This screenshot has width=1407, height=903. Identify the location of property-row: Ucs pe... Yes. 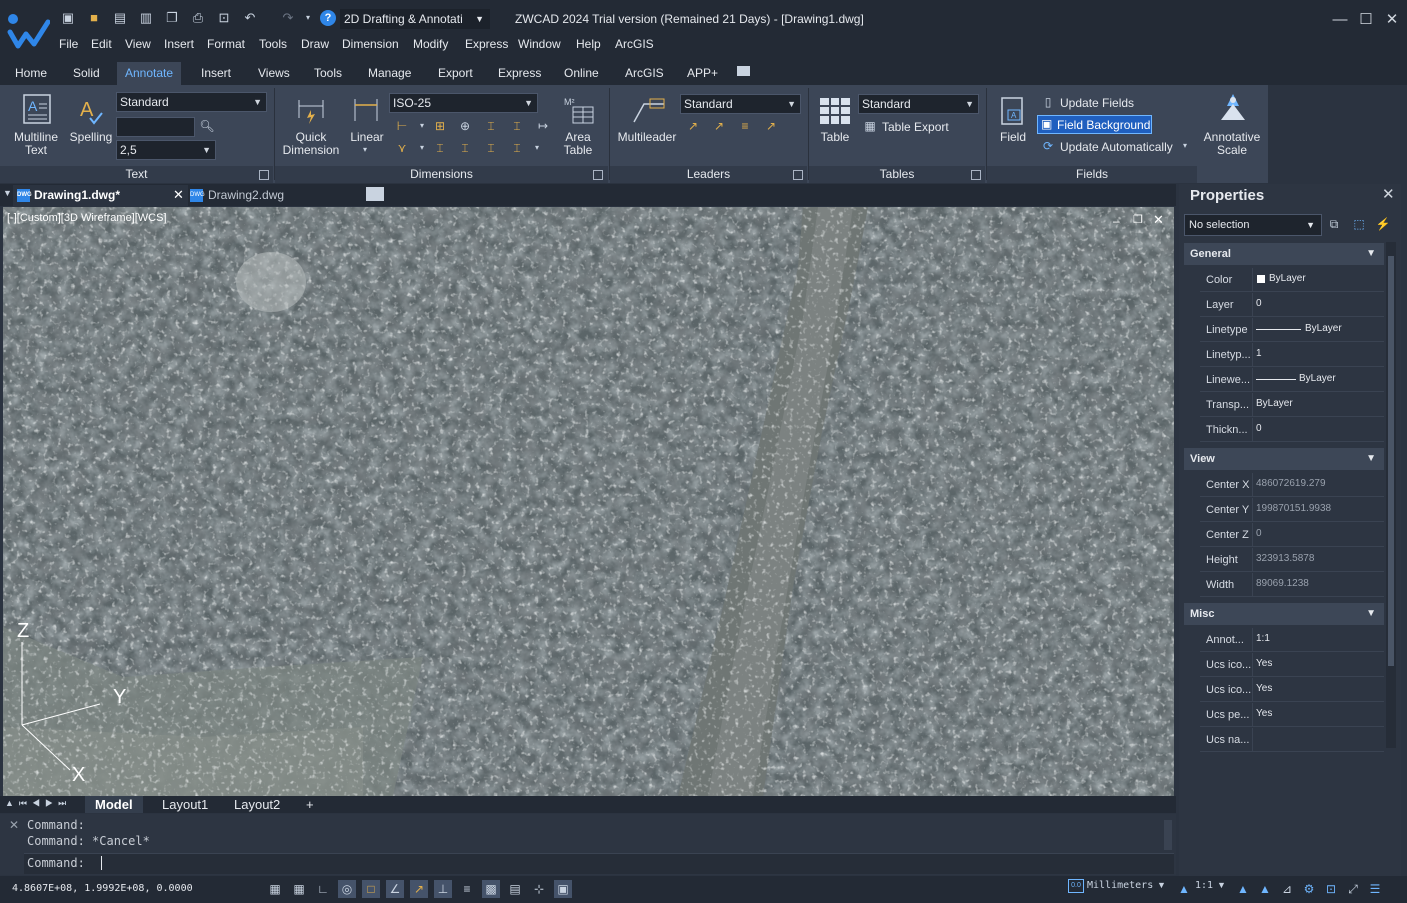
(1292, 715).